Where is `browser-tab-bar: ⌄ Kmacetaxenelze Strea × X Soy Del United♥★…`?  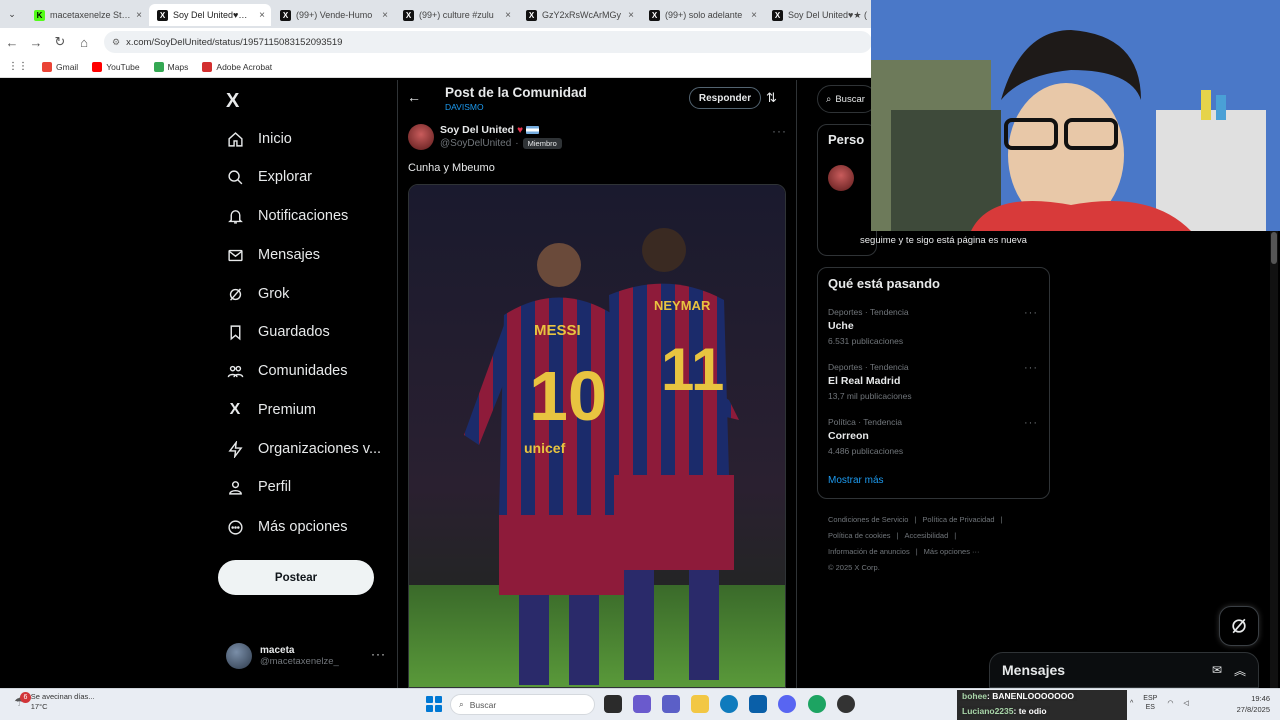 browser-tab-bar: ⌄ Kmacetaxenelze Strea × X Soy Del United♥★… is located at coordinates (440, 14).